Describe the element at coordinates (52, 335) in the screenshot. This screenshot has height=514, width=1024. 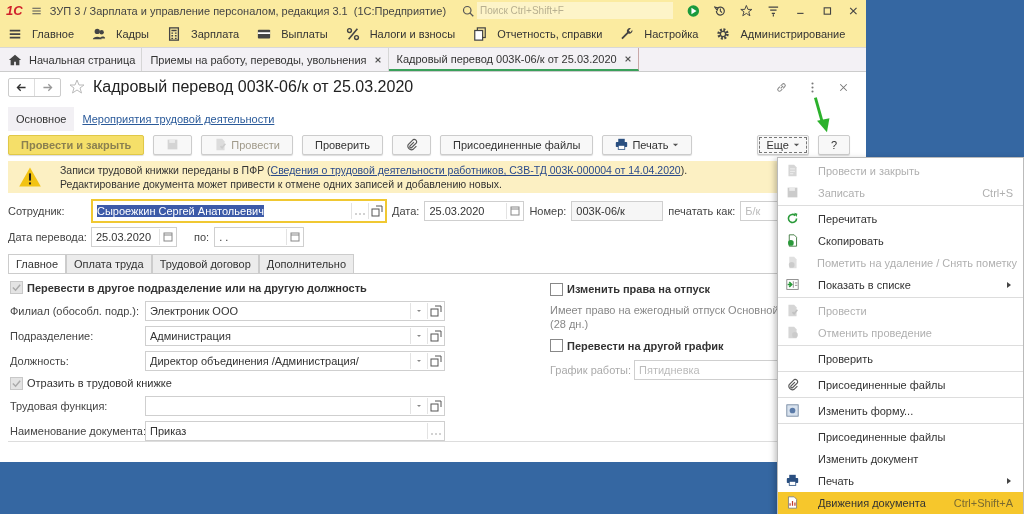
I see `field-label: Подразделение:` at that location.